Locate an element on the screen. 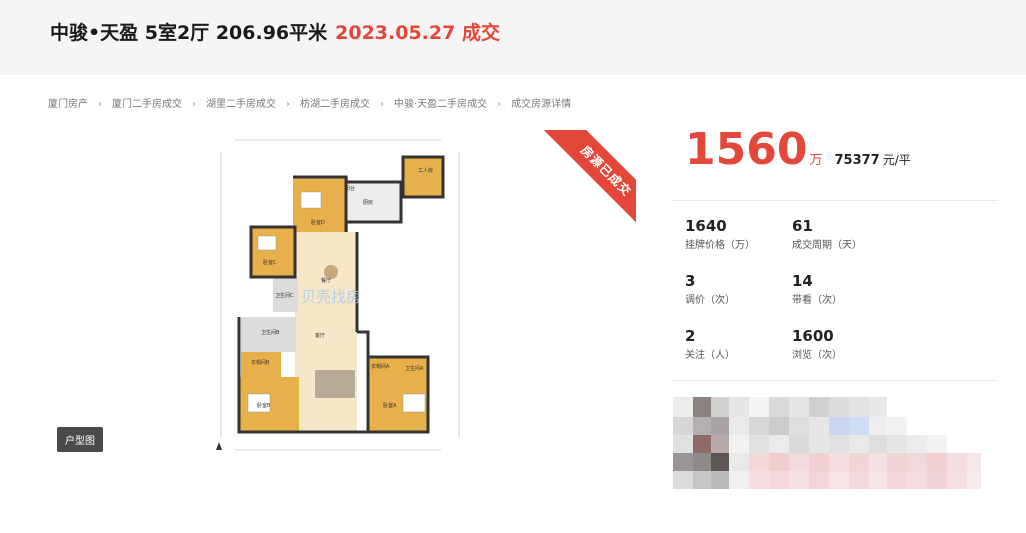 This screenshot has height=533, width=1026. stat-value: 2 is located at coordinates (690, 336).